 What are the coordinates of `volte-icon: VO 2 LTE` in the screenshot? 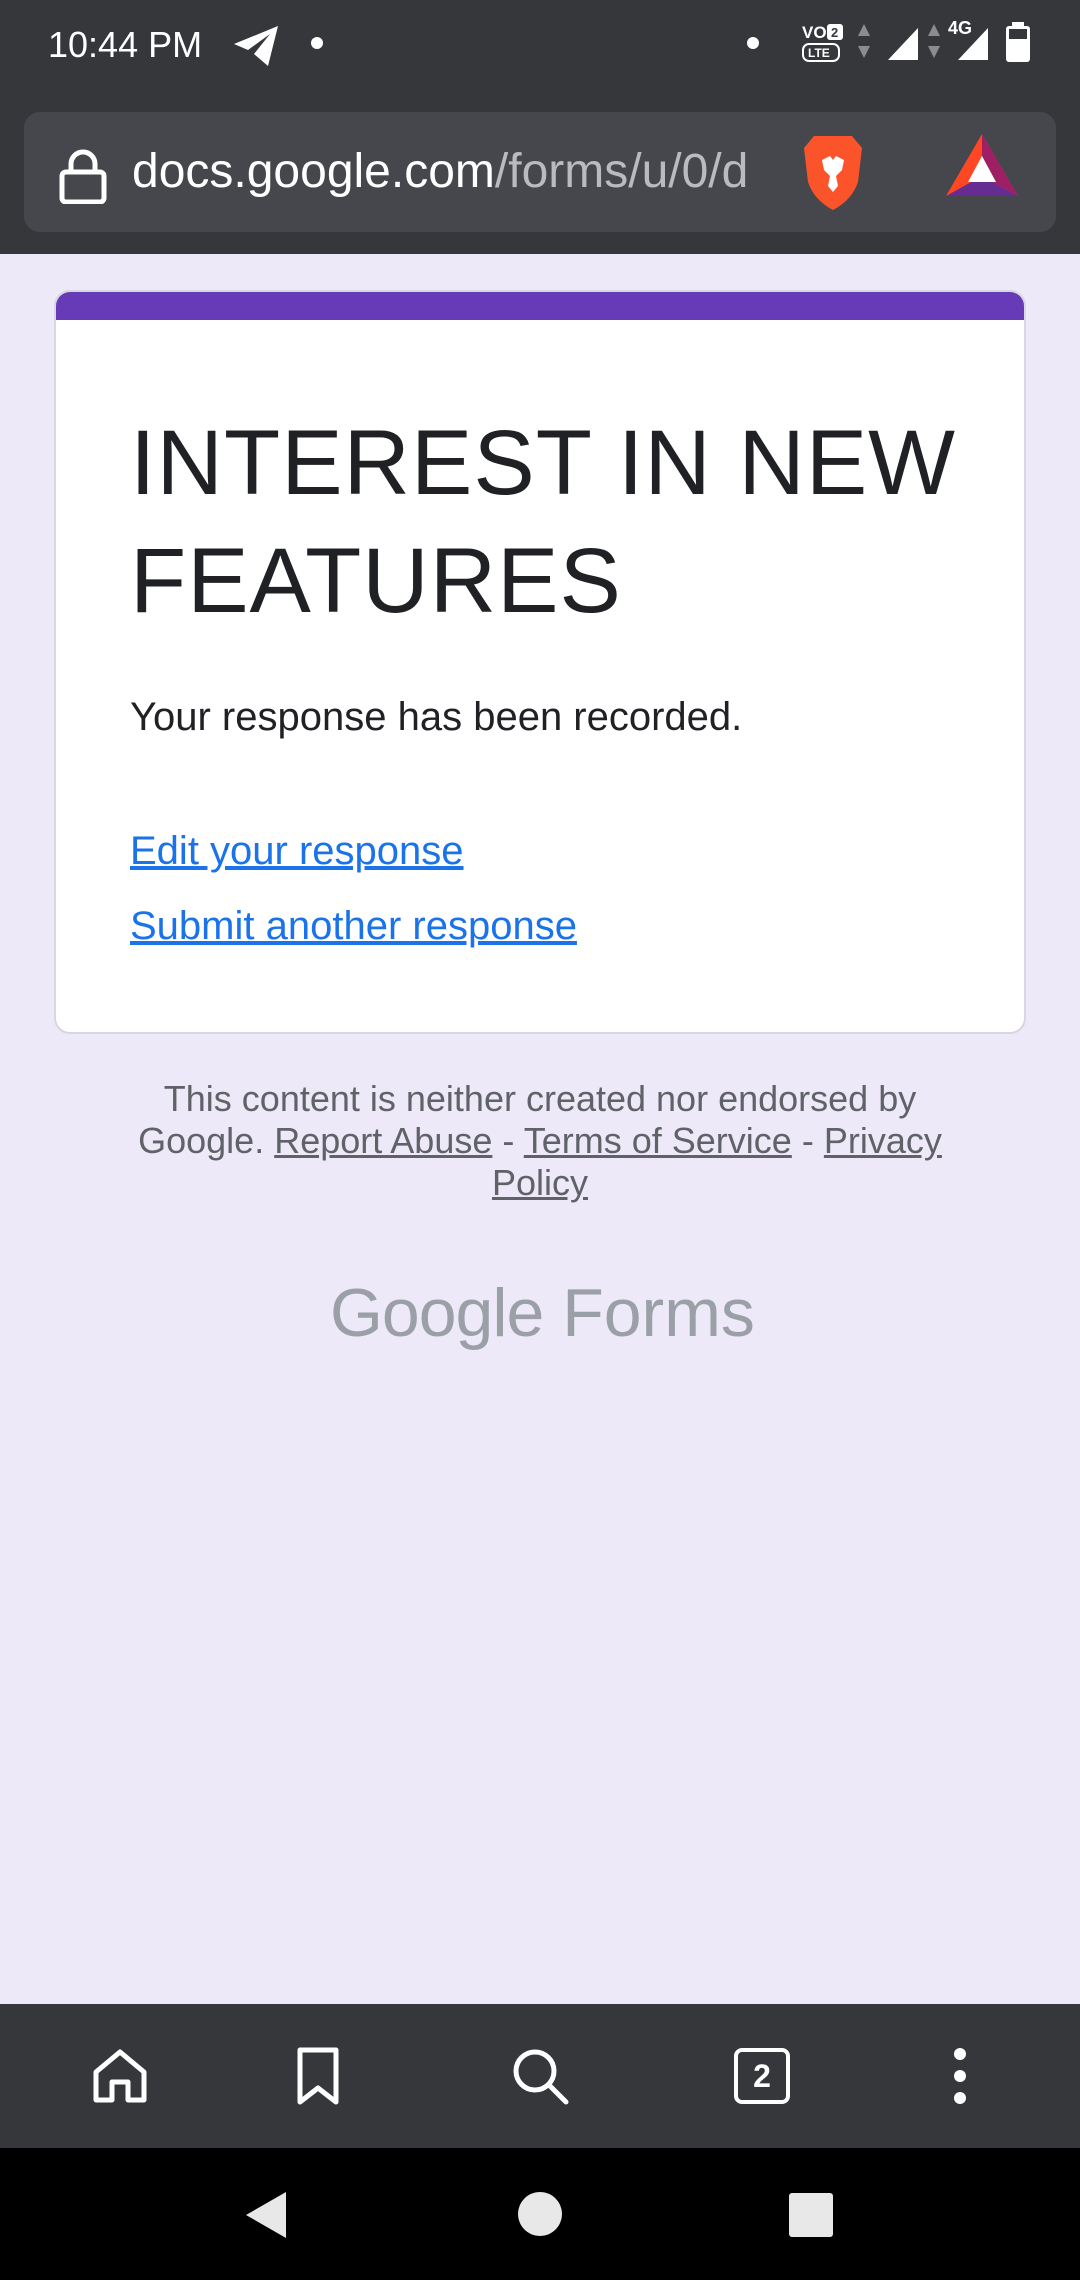 It's located at (822, 42).